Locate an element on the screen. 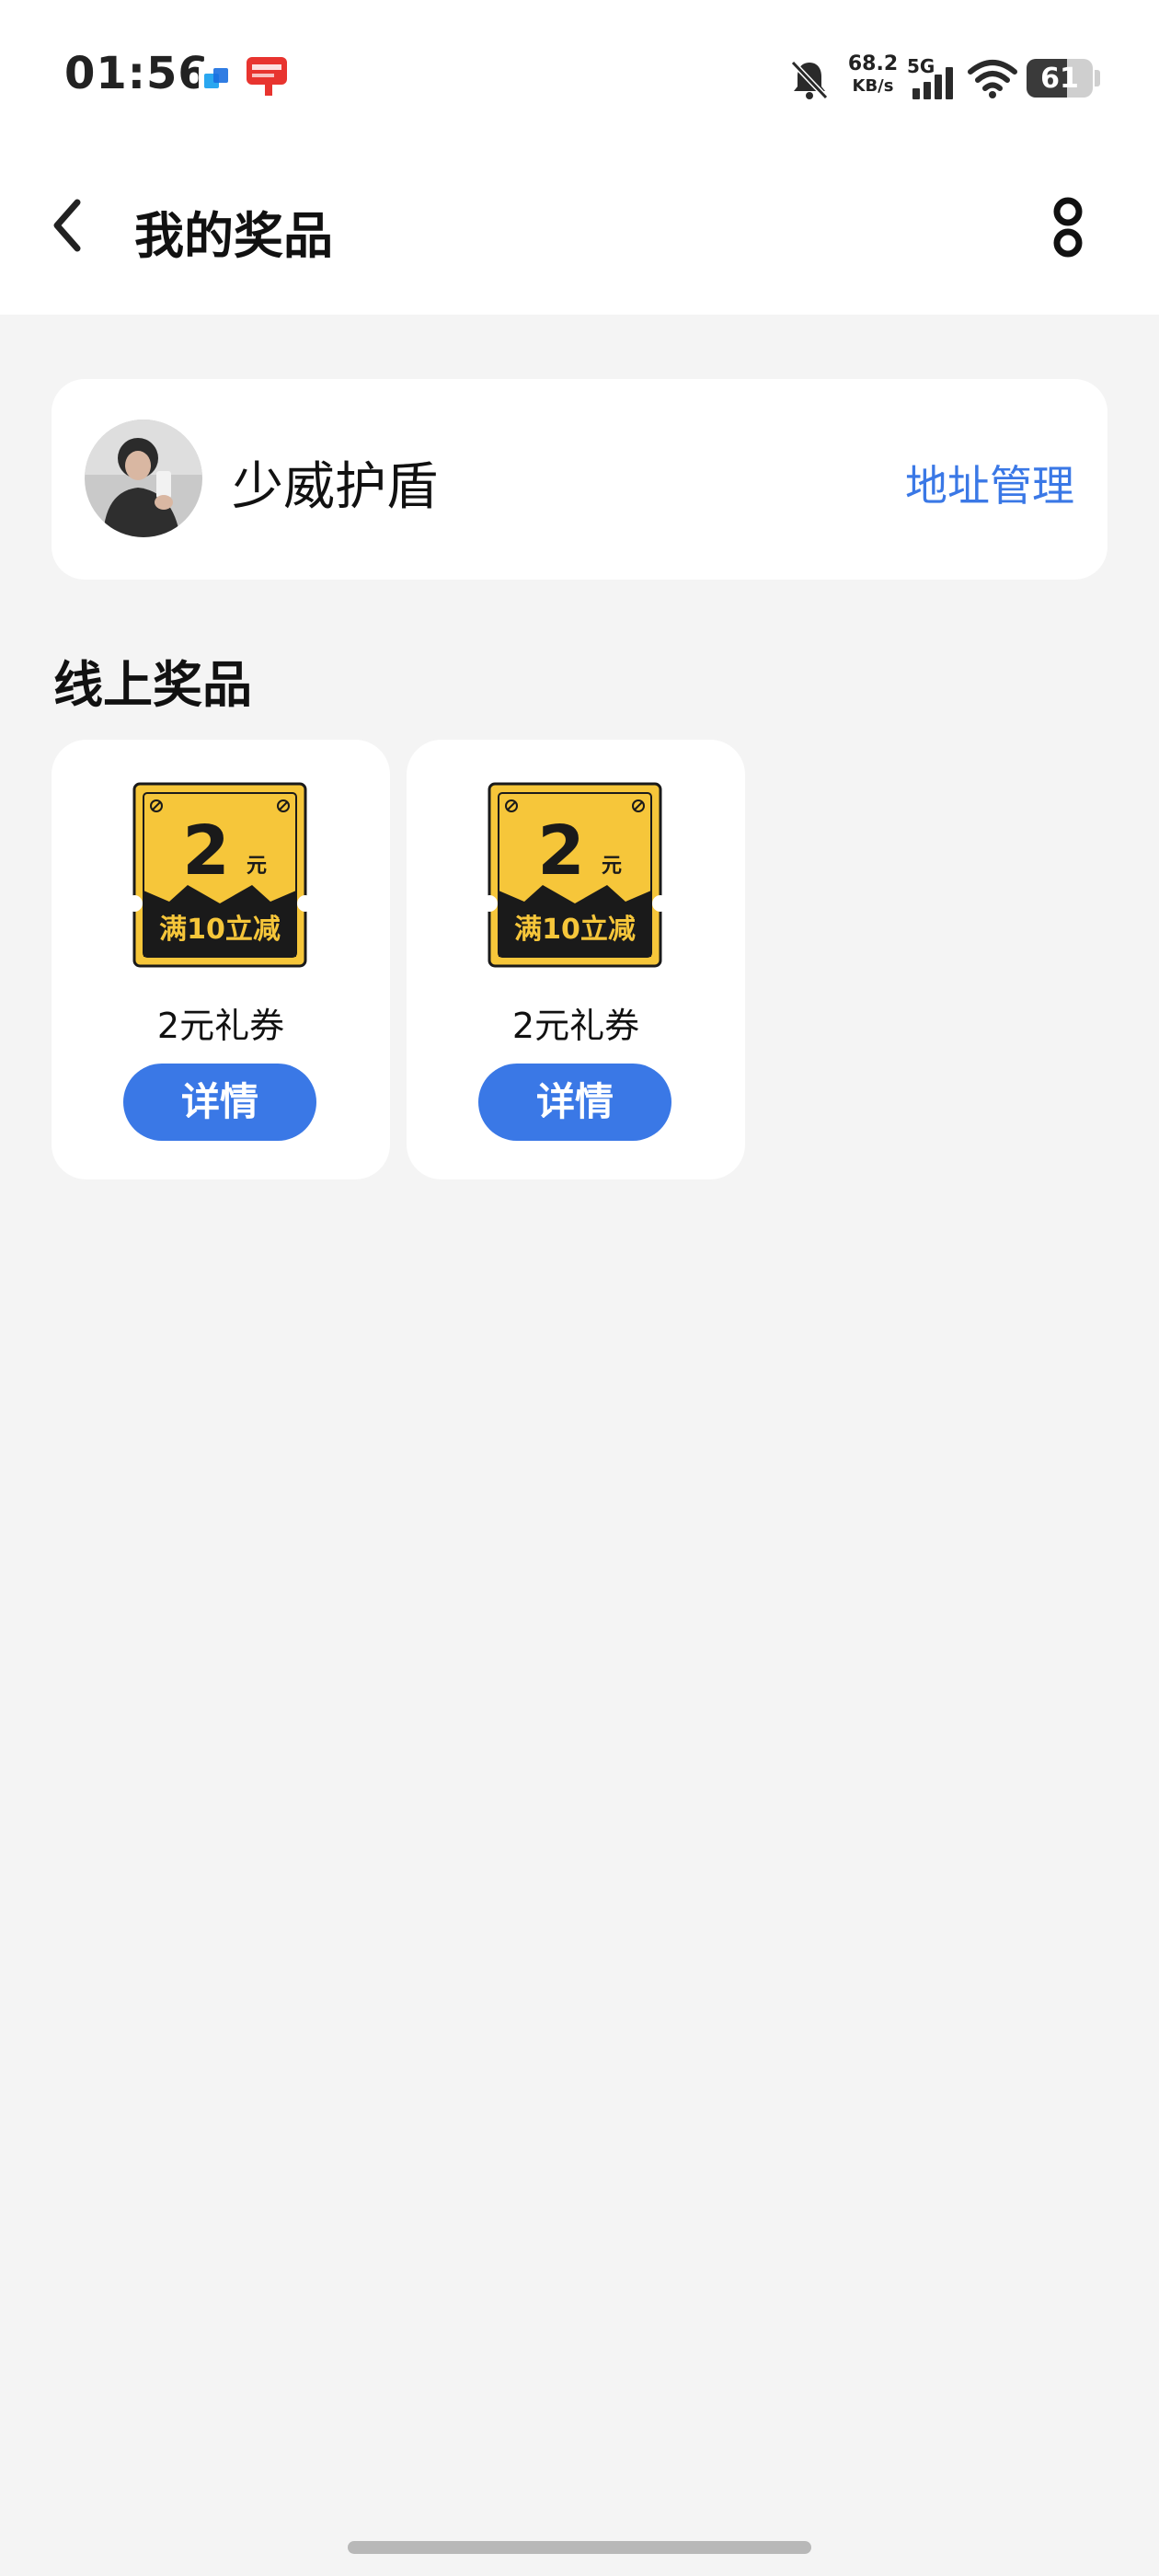  net-speed: 68.2 KB/s is located at coordinates (873, 75).